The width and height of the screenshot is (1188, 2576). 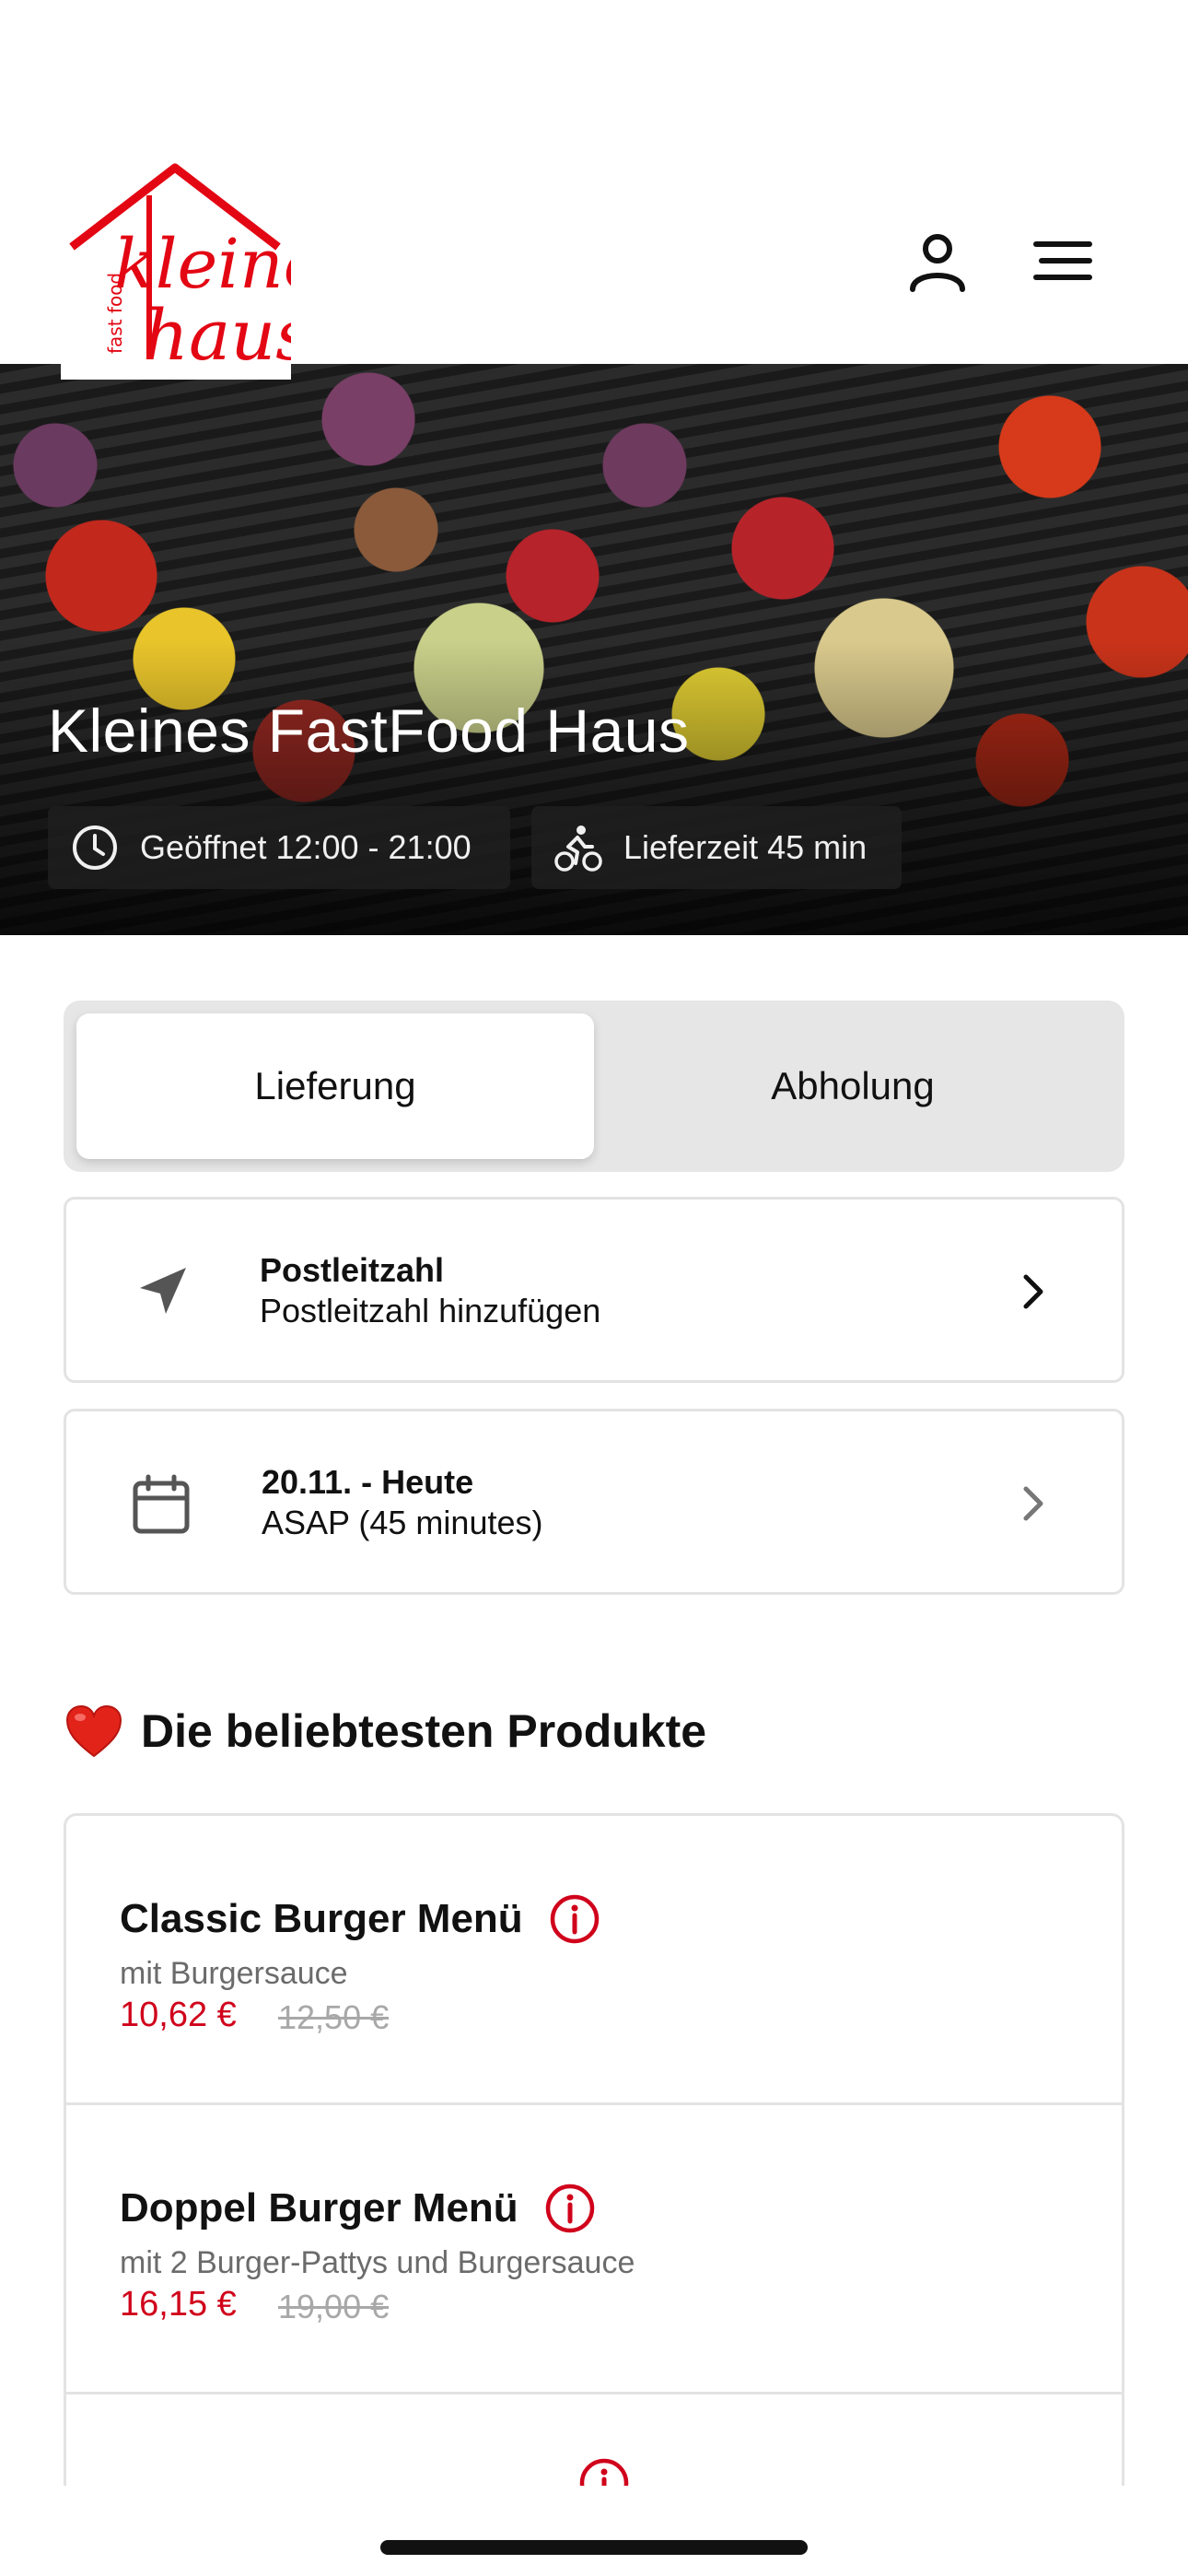 What do you see at coordinates (402, 1522) in the screenshot?
I see `delivery-date-subtitle: ASAP (45 minutes)` at bounding box center [402, 1522].